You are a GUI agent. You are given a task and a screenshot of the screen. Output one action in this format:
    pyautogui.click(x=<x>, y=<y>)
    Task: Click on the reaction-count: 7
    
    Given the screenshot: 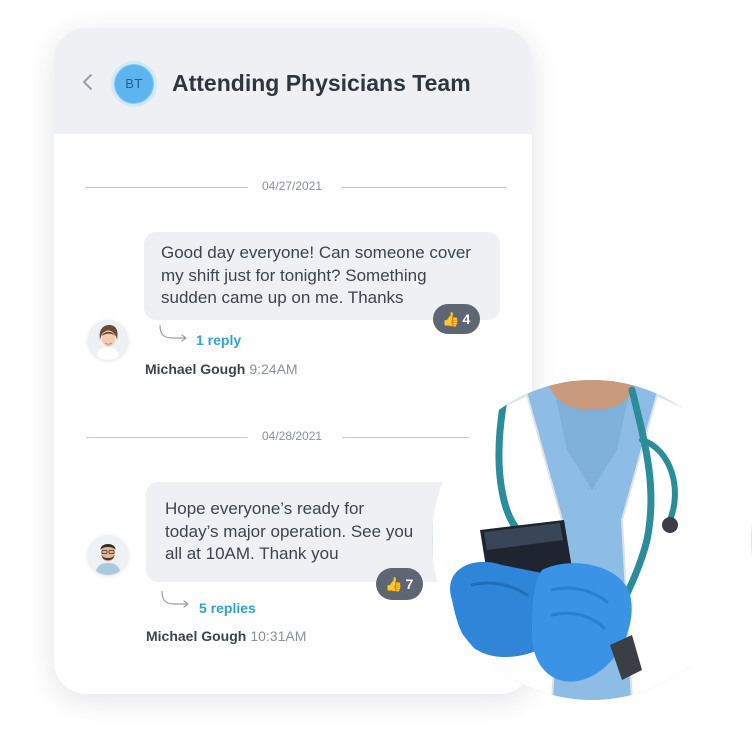 What is the action you would take?
    pyautogui.click(x=409, y=584)
    